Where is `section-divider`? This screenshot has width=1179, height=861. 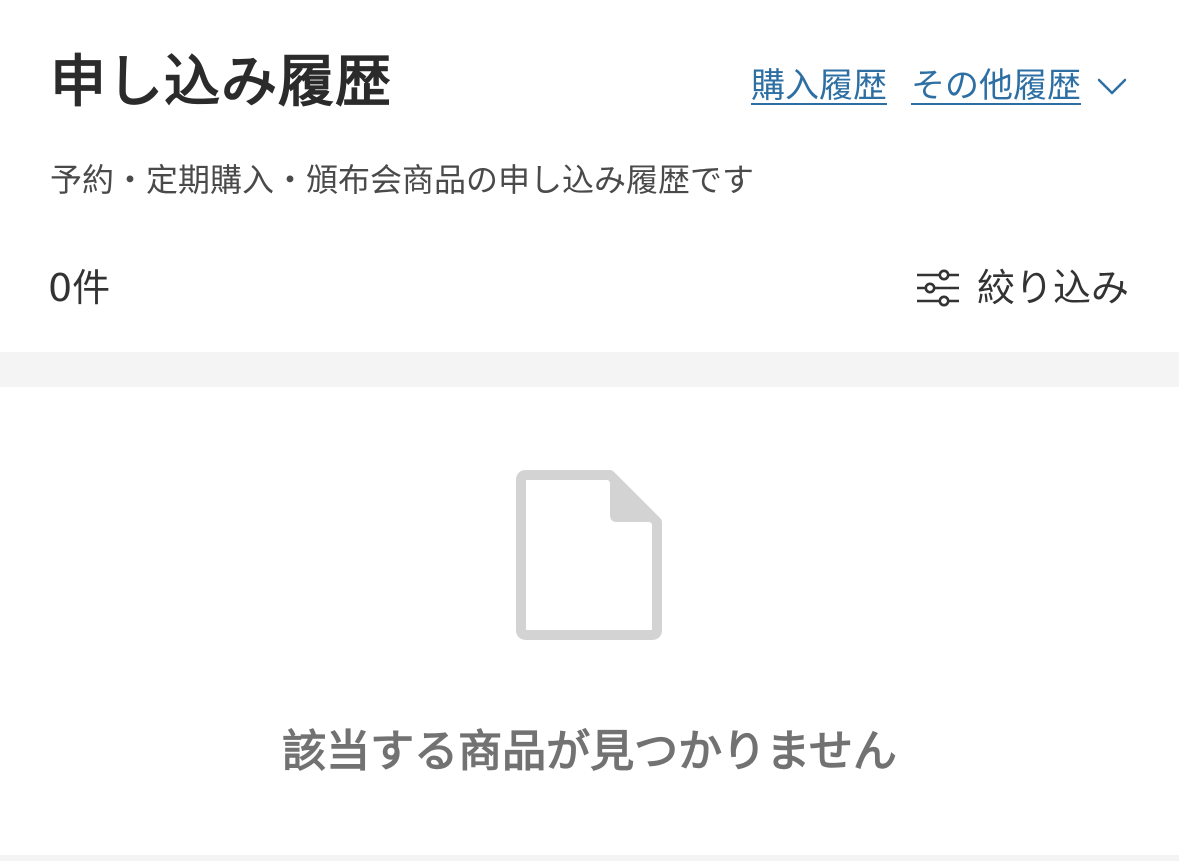
section-divider is located at coordinates (589, 369).